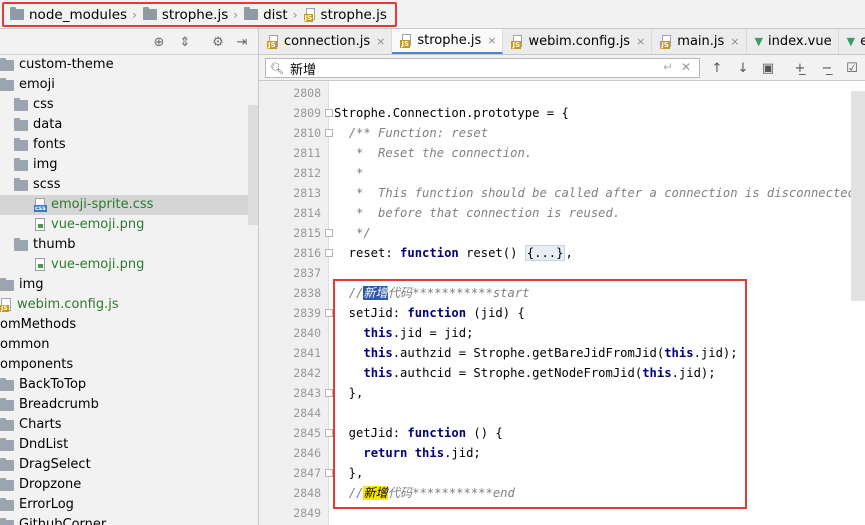  Describe the element at coordinates (307, 93) in the screenshot. I see `line-number: 2808` at that location.